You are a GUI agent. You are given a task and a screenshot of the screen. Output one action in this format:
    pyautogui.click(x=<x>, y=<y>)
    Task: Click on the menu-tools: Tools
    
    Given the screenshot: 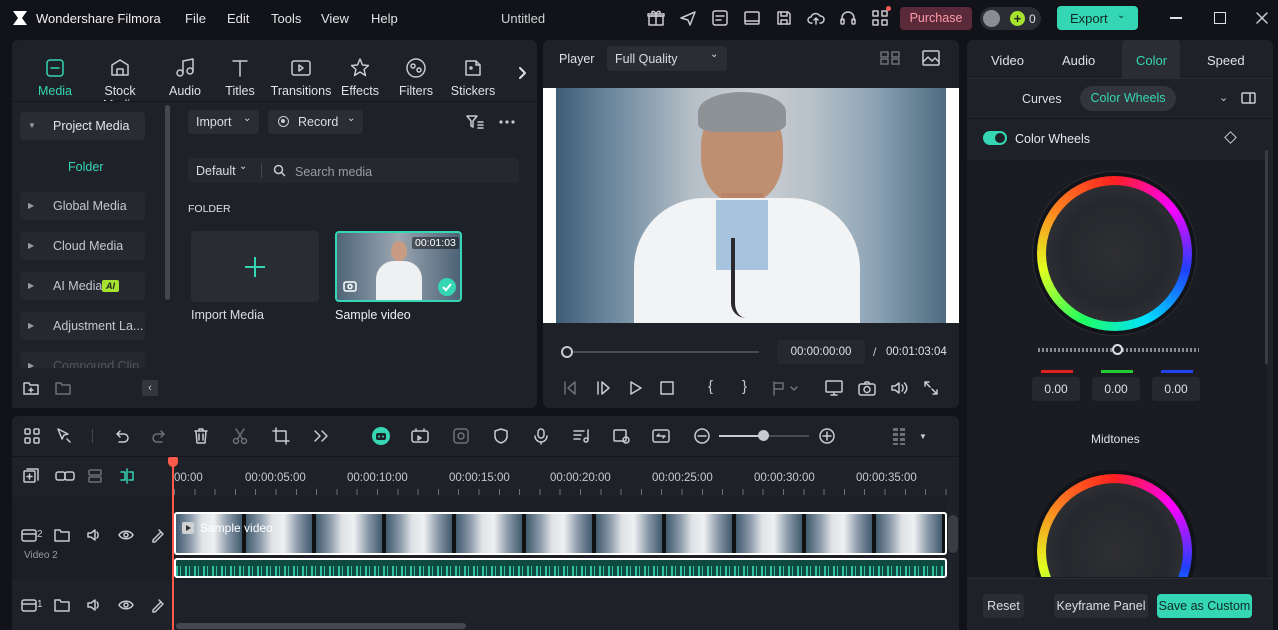 What is the action you would take?
    pyautogui.click(x=286, y=18)
    